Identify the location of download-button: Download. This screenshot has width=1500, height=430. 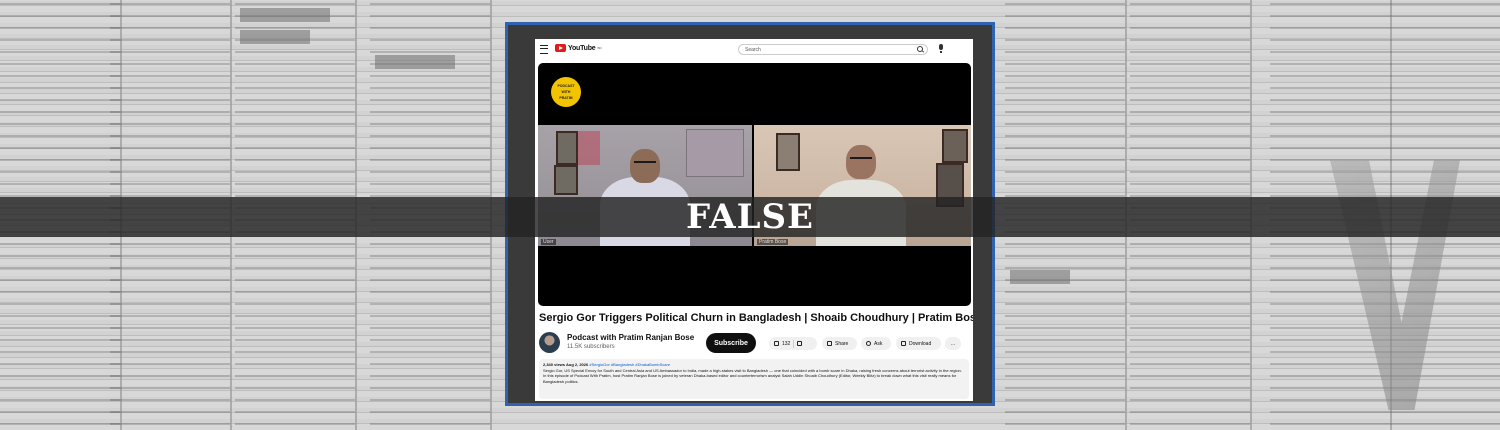
(918, 343).